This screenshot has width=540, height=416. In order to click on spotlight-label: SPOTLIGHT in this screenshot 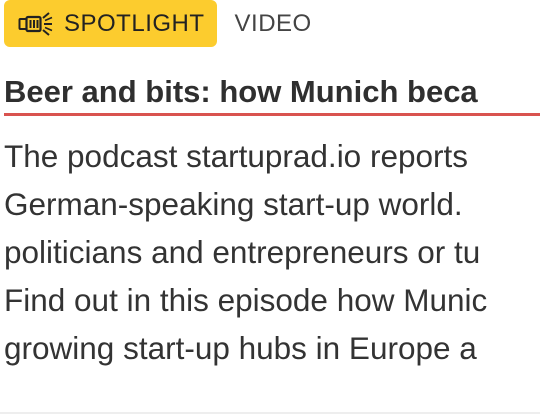, I will do `click(134, 23)`.